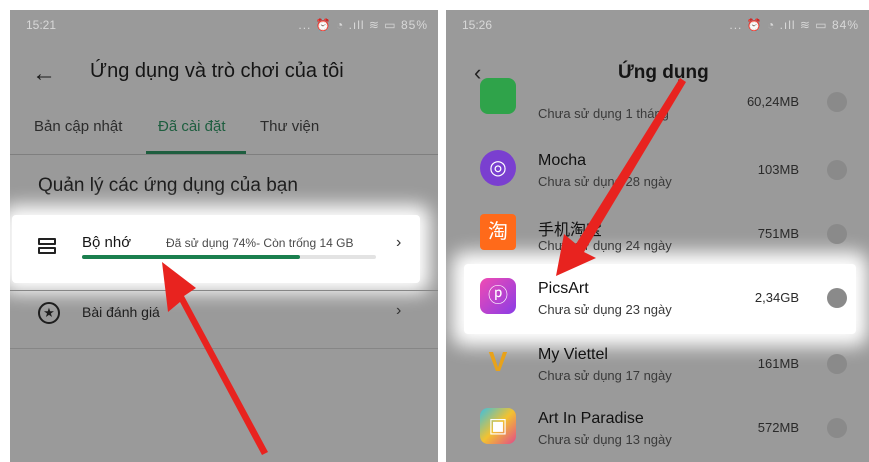 Image resolution: width=869 pixels, height=462 pixels. What do you see at coordinates (563, 288) in the screenshot?
I see `app-name: PicsArt` at bounding box center [563, 288].